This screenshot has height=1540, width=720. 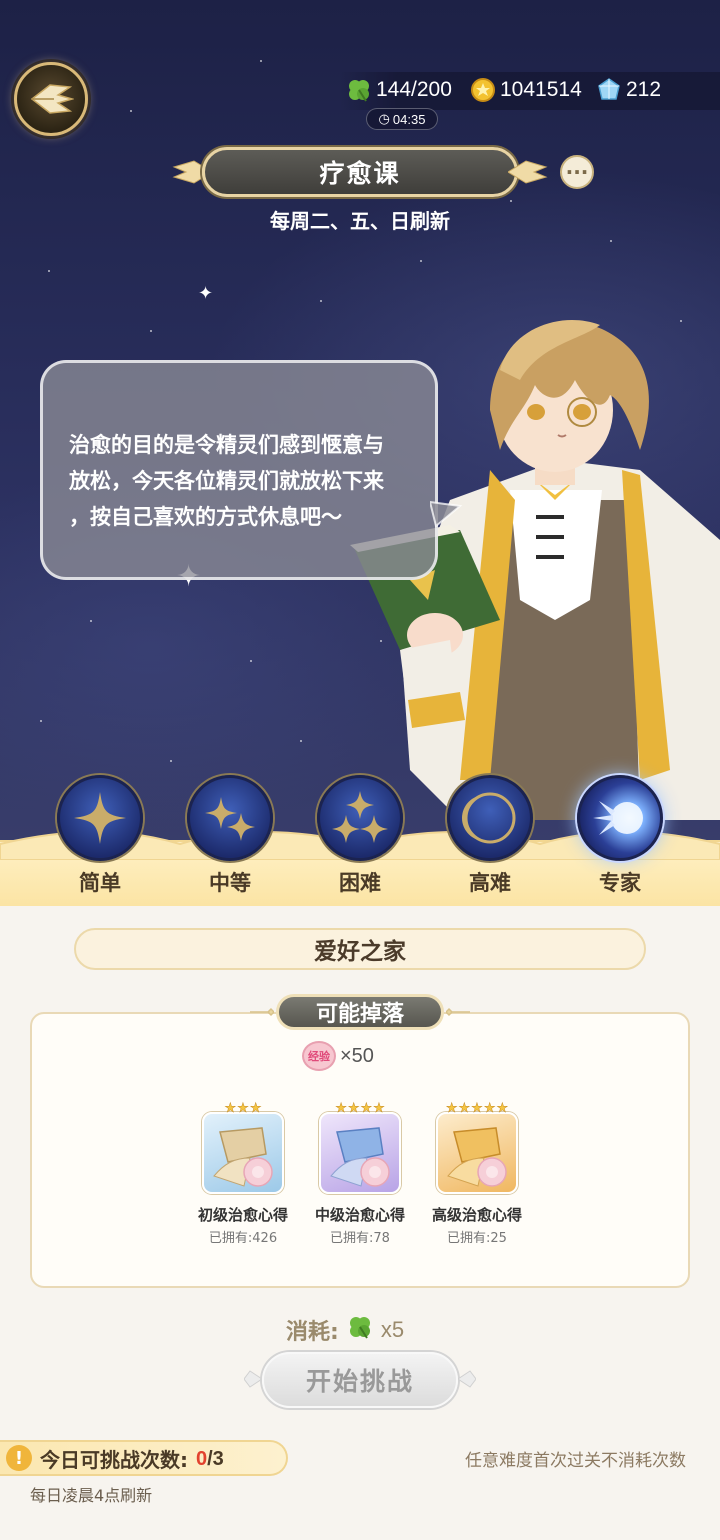 I want to click on dialog-line: 治愈的目的是令精灵们感到惬意与, so click(x=226, y=445).